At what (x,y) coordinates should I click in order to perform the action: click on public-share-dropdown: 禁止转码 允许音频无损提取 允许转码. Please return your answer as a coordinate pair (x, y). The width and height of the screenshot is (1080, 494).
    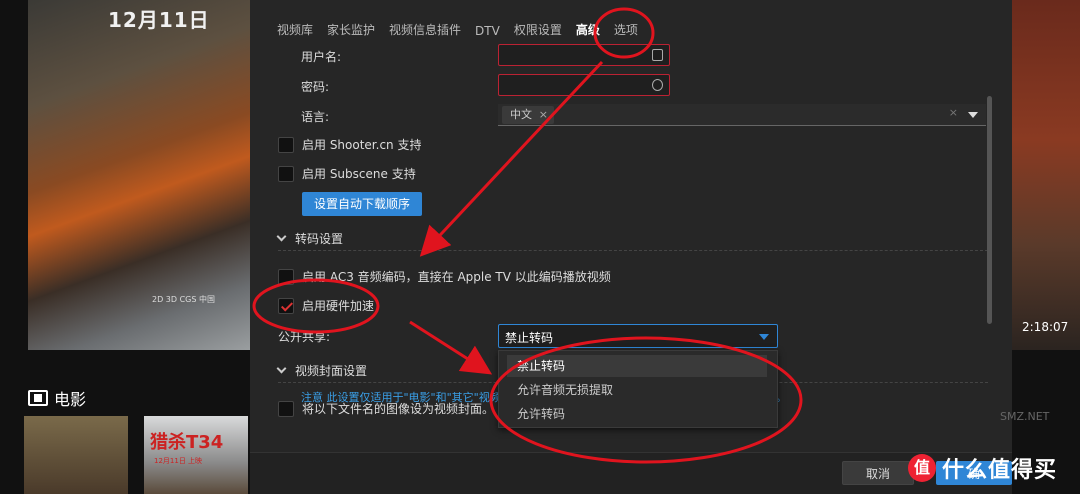
    Looking at the image, I should click on (638, 389).